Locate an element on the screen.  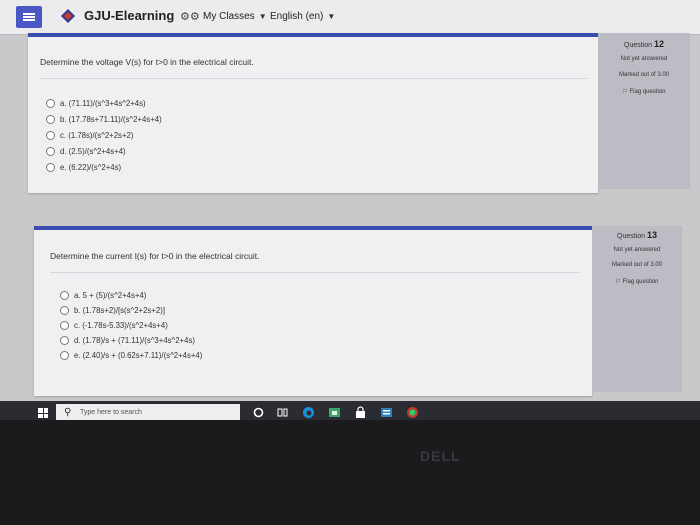
edge-icon is located at coordinates (308, 412).